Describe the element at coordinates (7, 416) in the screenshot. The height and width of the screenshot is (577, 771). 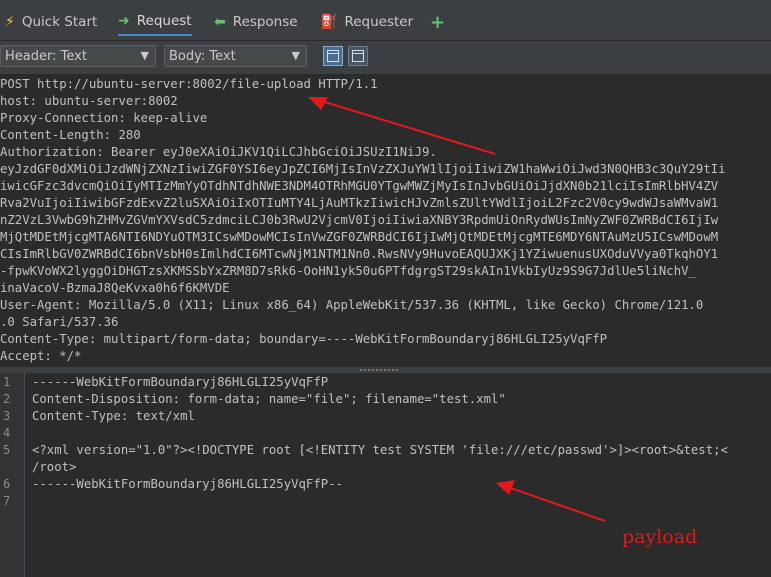
I see `line-number: 3` at that location.